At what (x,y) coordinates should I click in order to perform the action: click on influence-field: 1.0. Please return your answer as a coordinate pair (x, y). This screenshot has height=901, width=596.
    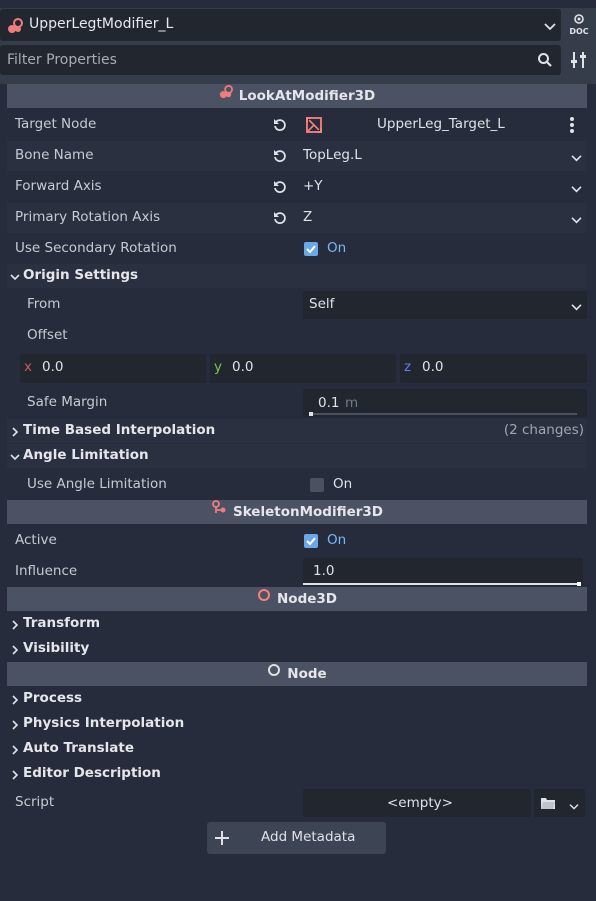
    Looking at the image, I should click on (443, 572).